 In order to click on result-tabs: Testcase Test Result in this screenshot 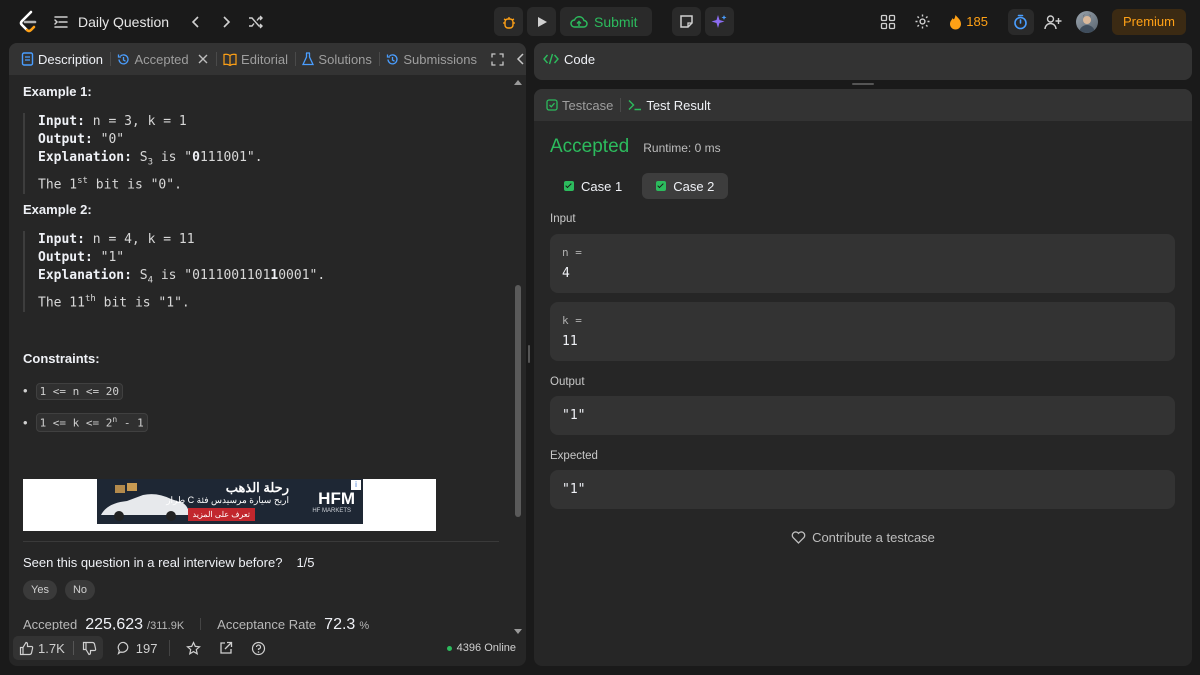, I will do `click(863, 105)`.